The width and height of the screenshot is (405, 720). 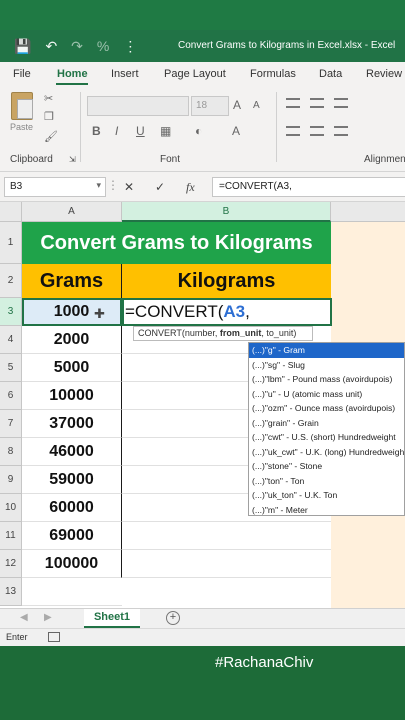 I want to click on row-header-7: 7, so click(x=11, y=424).